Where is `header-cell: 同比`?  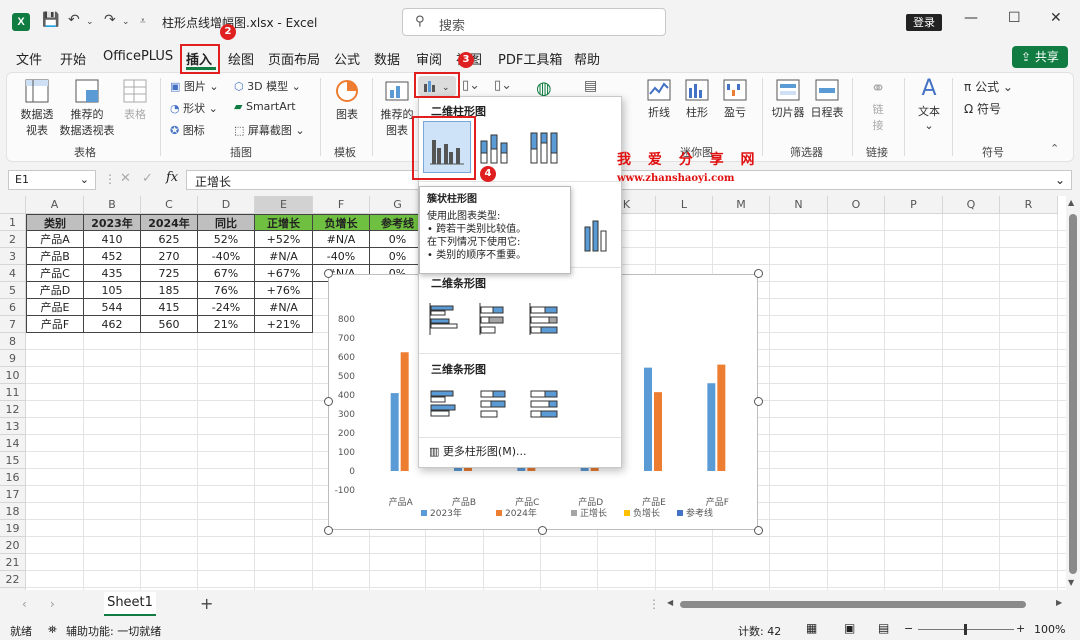 header-cell: 同比 is located at coordinates (226, 222).